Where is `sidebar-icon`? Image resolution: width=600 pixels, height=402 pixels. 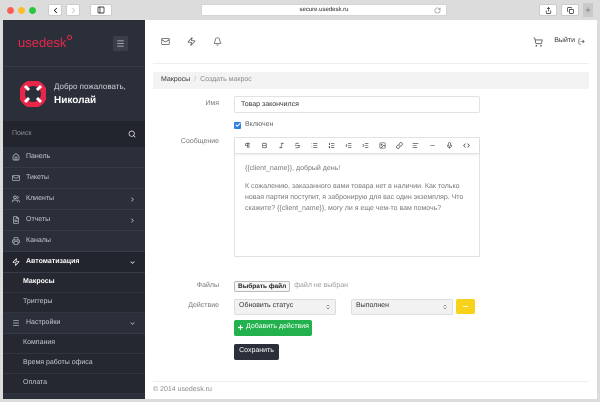 sidebar-icon is located at coordinates (101, 10).